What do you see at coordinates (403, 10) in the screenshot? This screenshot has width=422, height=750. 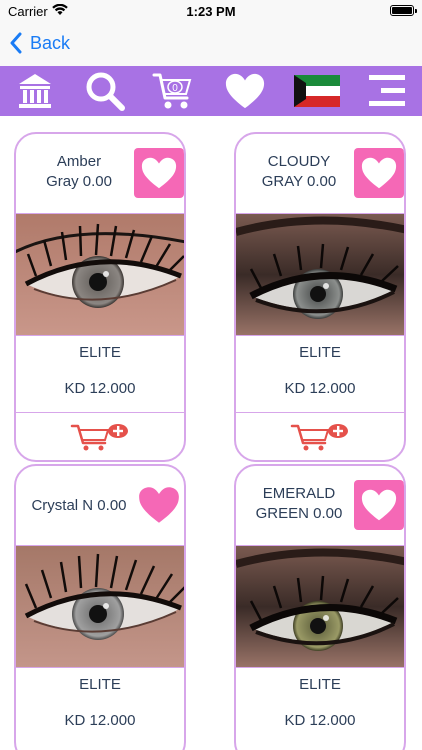 I see `battery-icon` at bounding box center [403, 10].